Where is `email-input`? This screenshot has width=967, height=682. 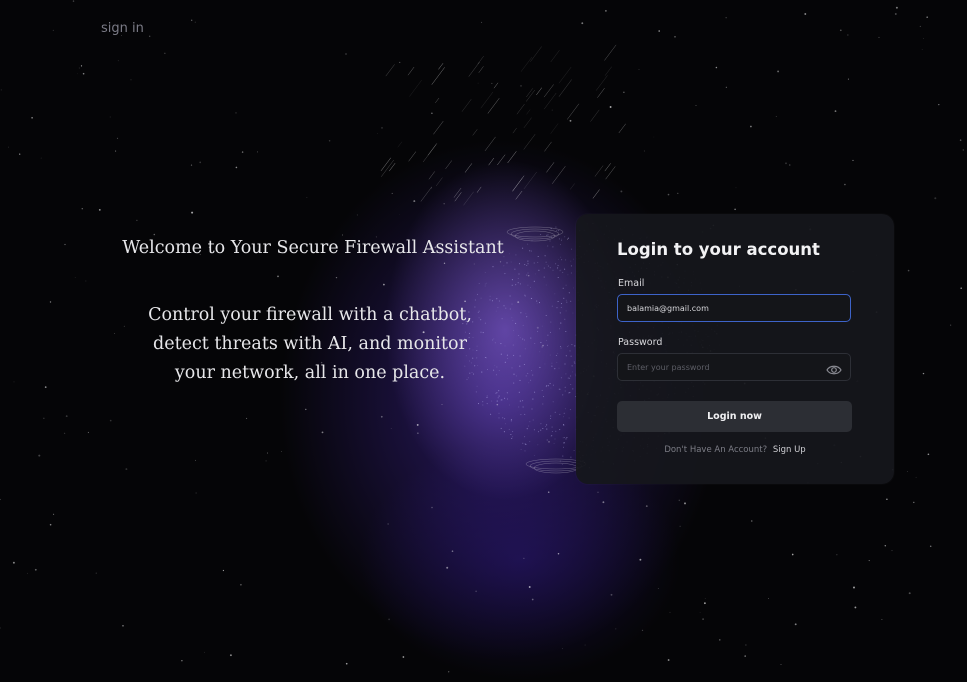
email-input is located at coordinates (734, 308).